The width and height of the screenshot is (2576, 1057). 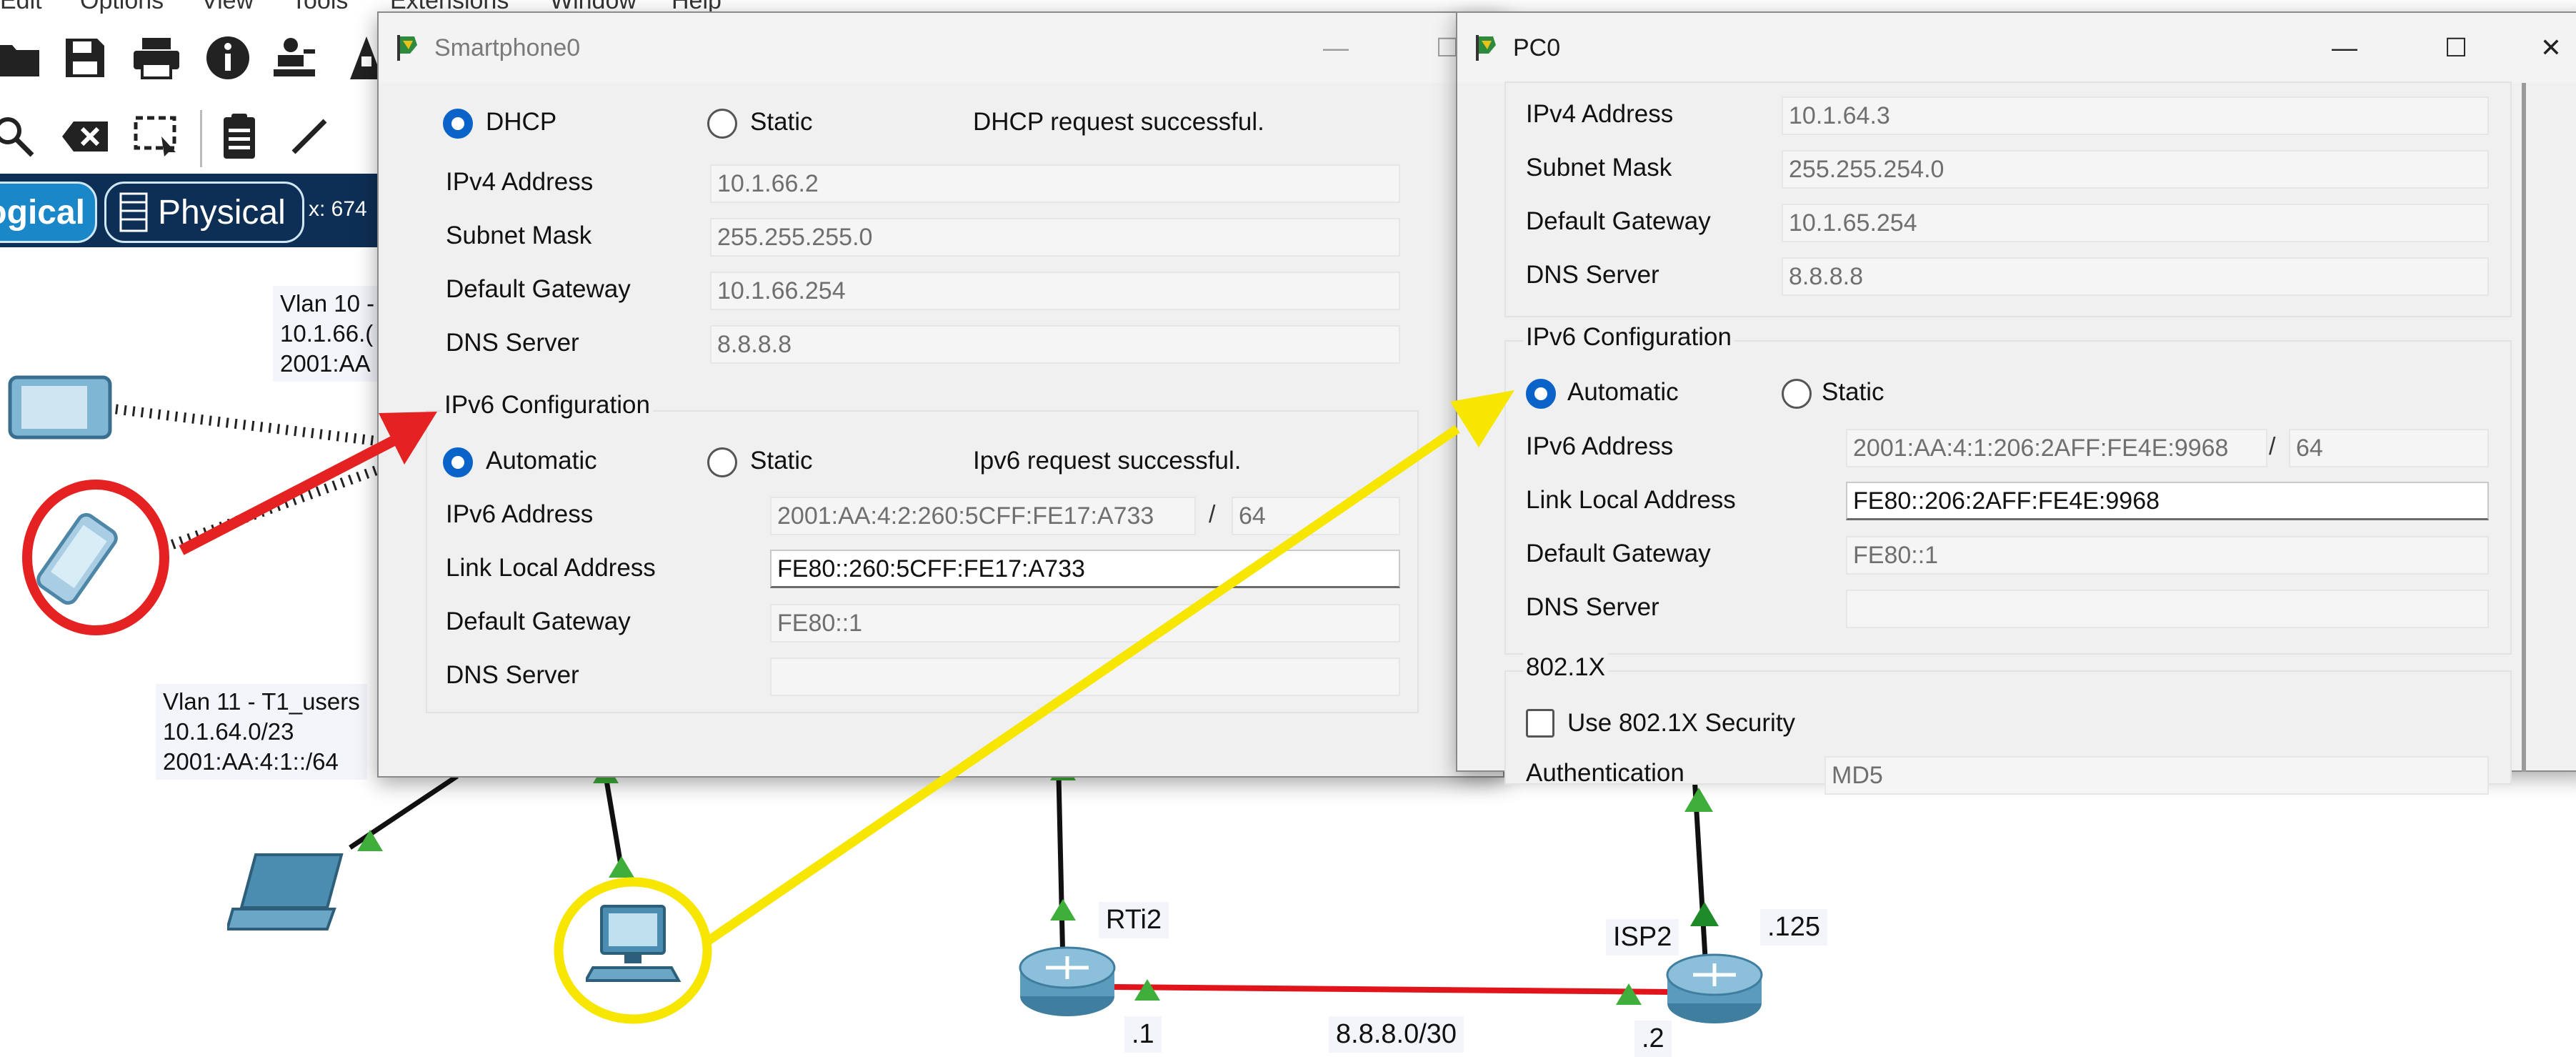 I want to click on ipv4-static-radio, so click(x=722, y=124).